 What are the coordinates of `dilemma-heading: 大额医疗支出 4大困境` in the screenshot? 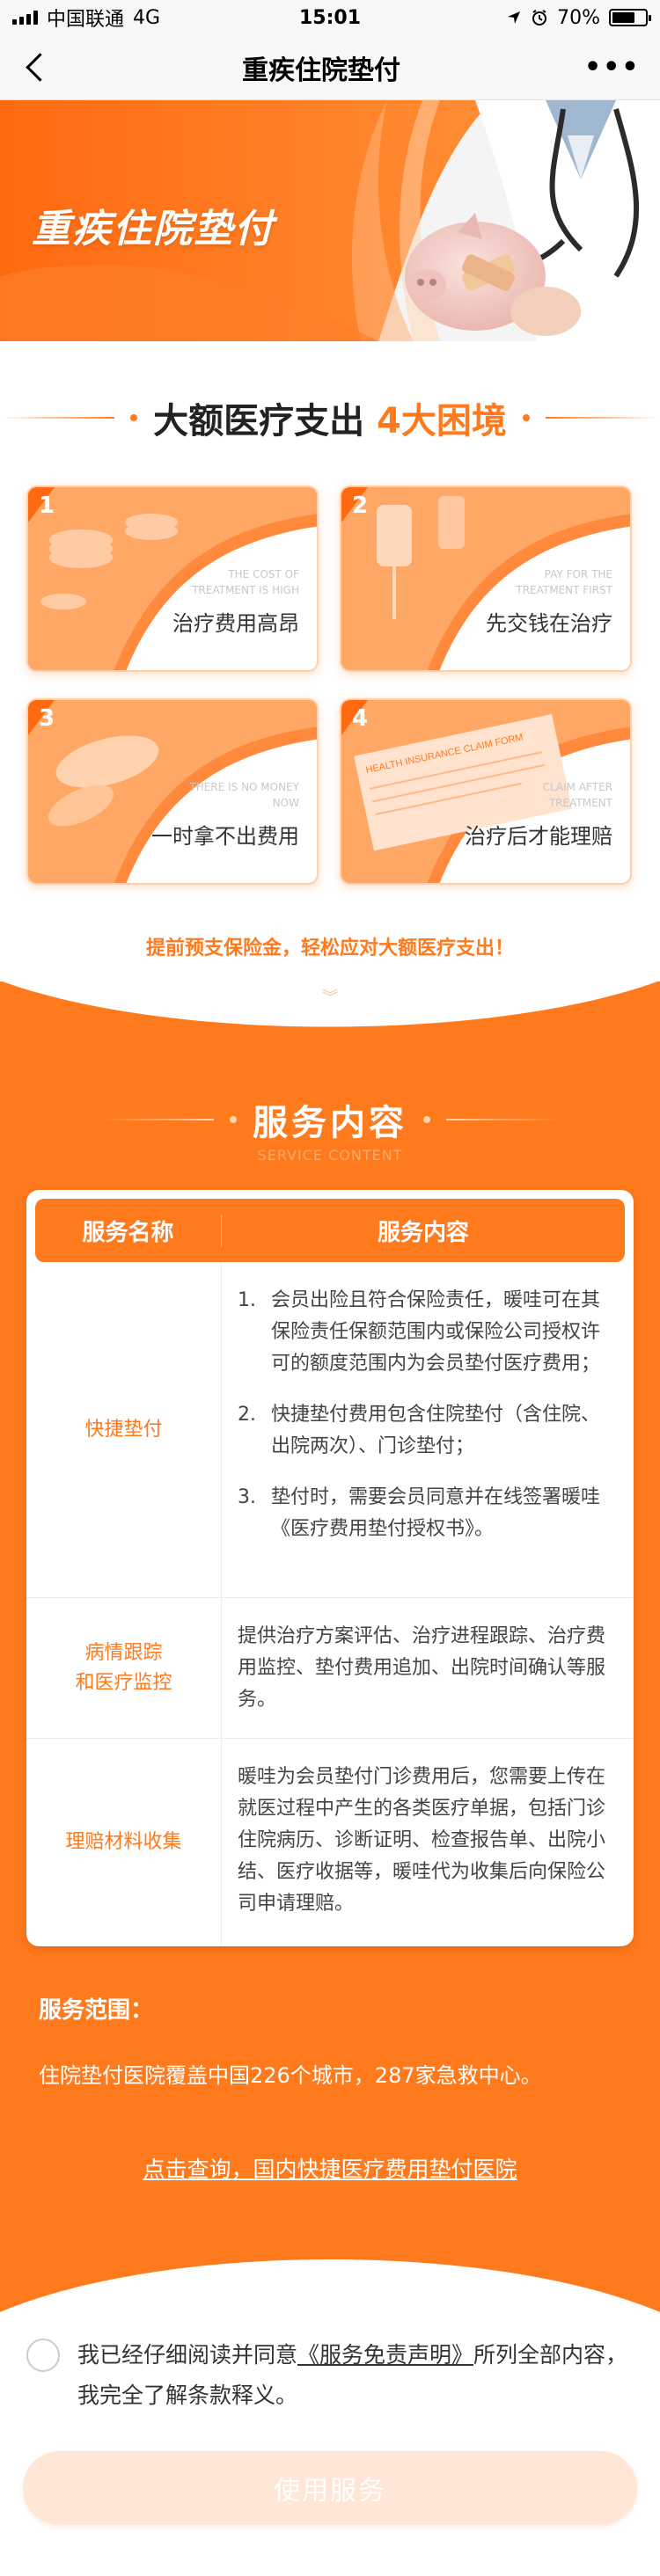 It's located at (330, 417).